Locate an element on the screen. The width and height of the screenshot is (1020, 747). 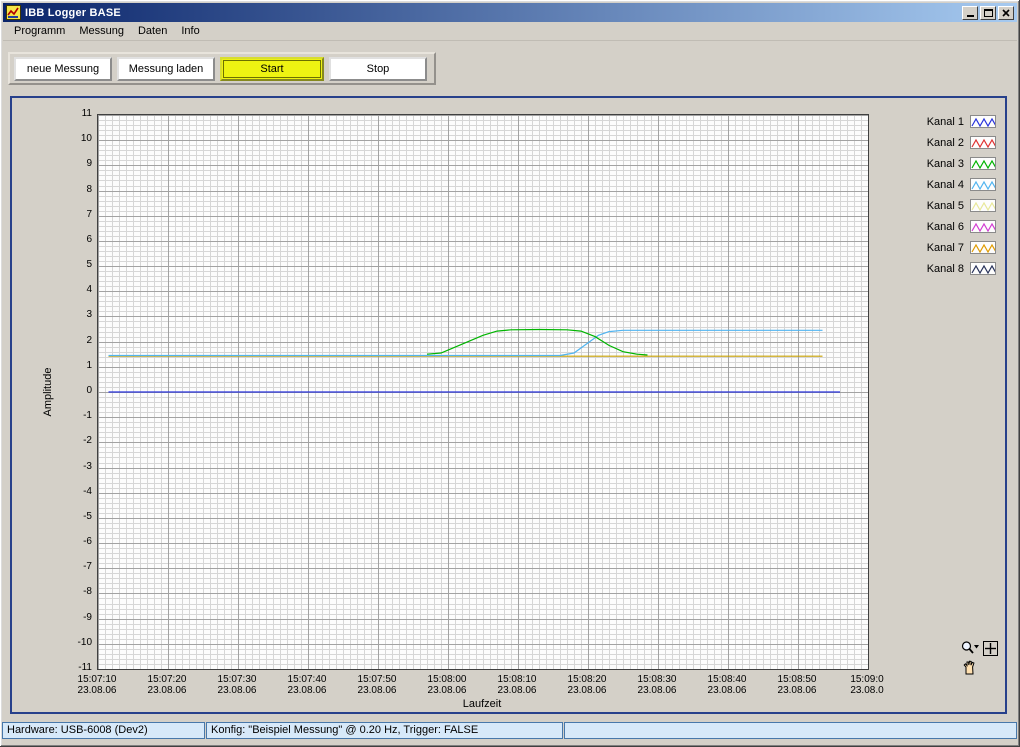
legend-item-kanal-2: Kanal 2 is located at coordinates (941, 142).